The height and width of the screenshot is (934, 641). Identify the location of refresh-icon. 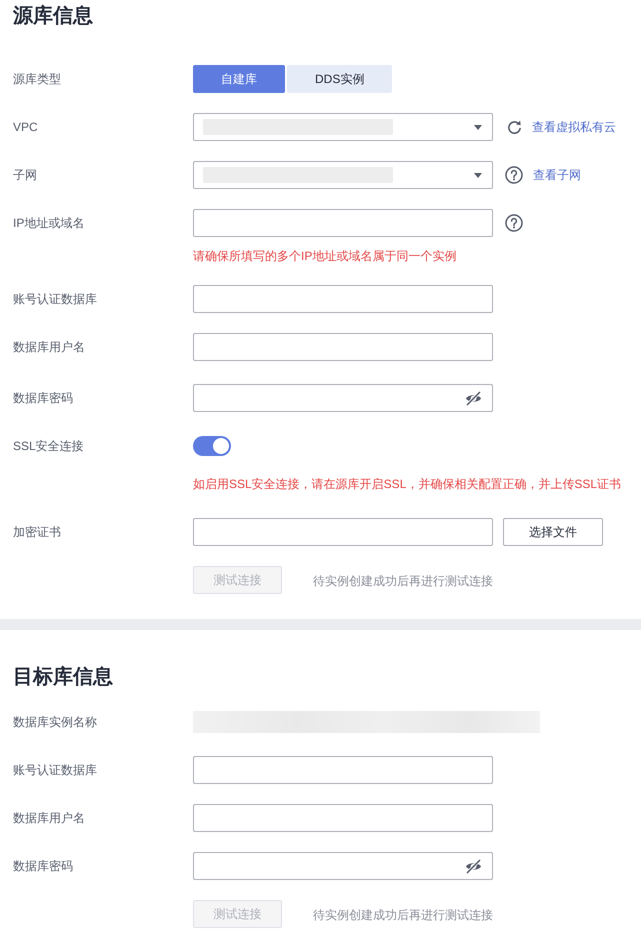
(514, 127).